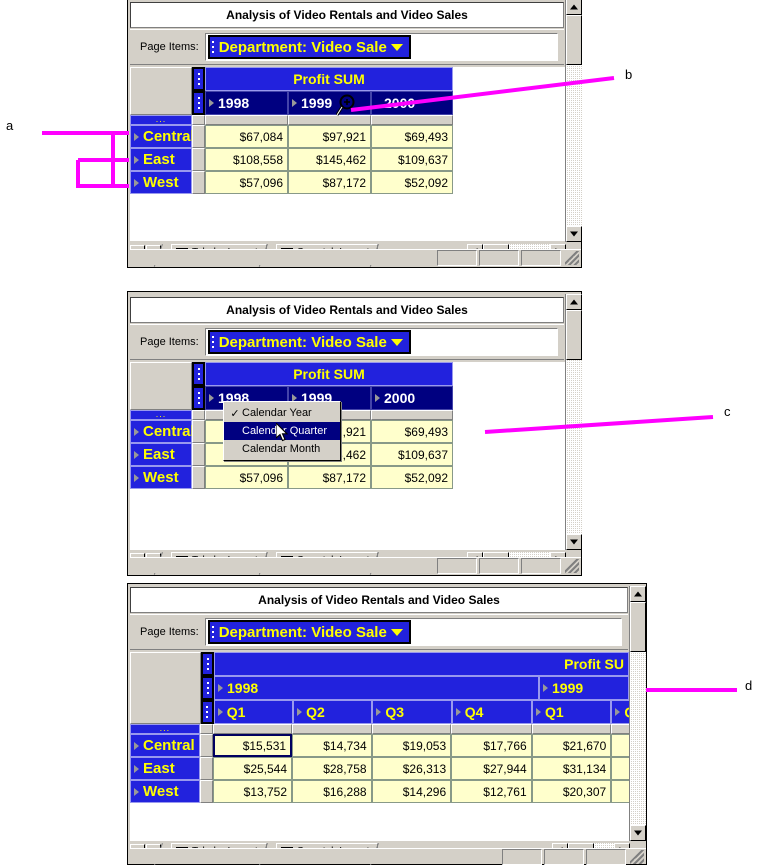 This screenshot has height=865, width=758. Describe the element at coordinates (571, 768) in the screenshot. I see `data-cell: $31,134` at that location.